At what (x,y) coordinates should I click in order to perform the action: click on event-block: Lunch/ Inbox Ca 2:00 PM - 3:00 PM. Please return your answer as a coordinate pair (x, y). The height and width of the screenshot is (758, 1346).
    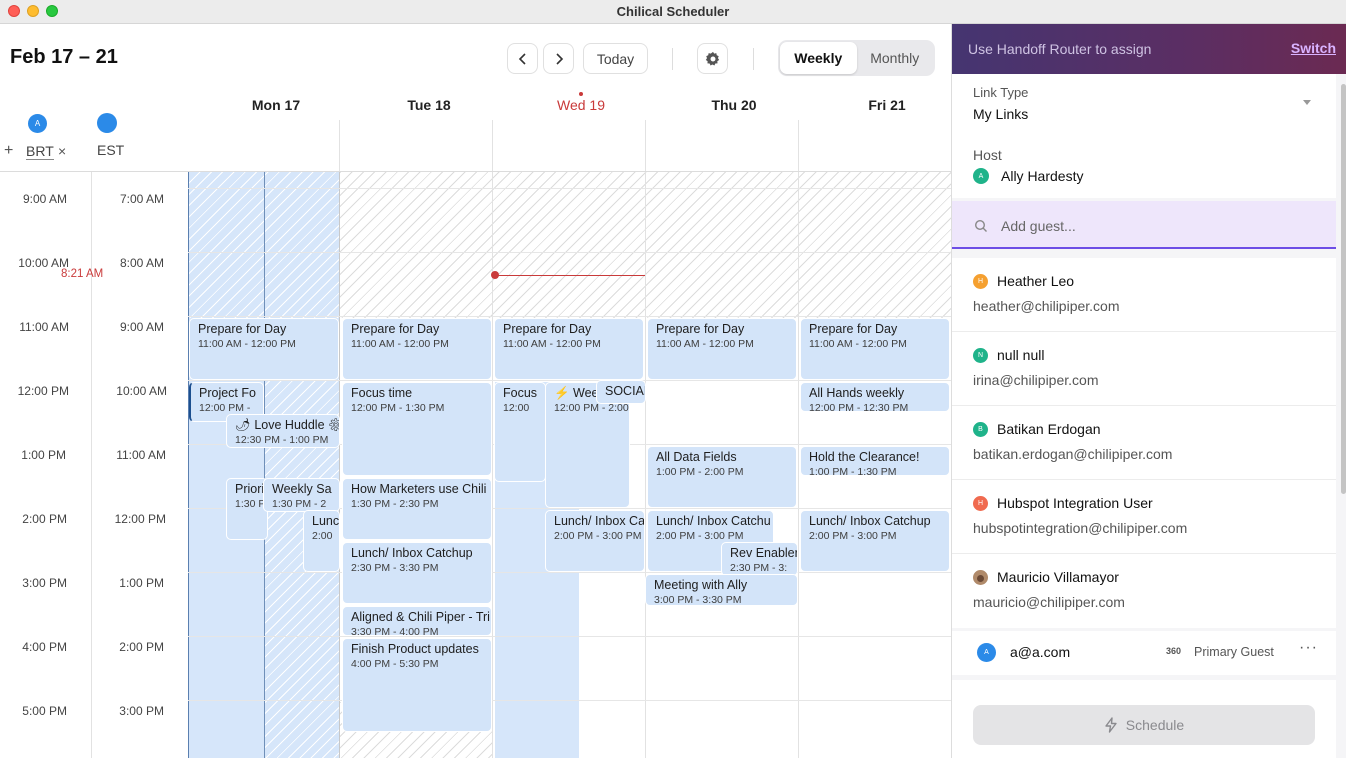
    Looking at the image, I should click on (595, 541).